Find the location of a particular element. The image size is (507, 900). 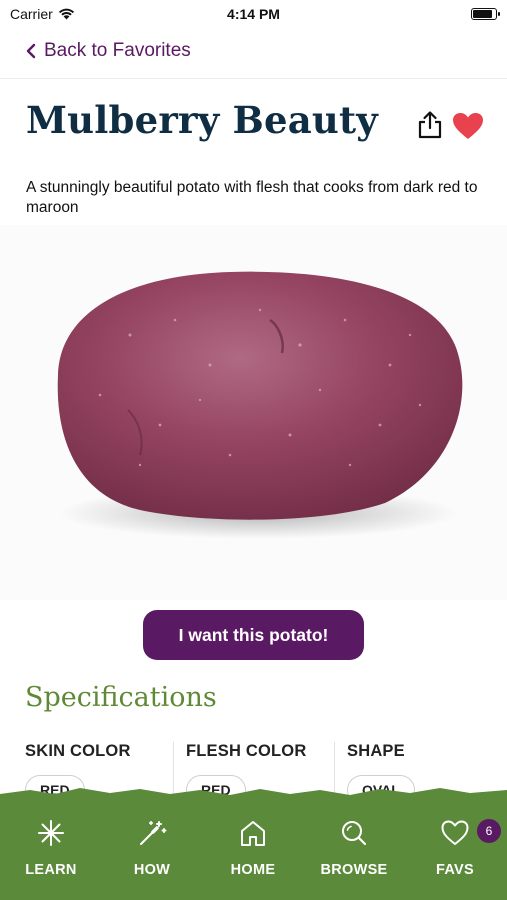

search-icon is located at coordinates (354, 833).